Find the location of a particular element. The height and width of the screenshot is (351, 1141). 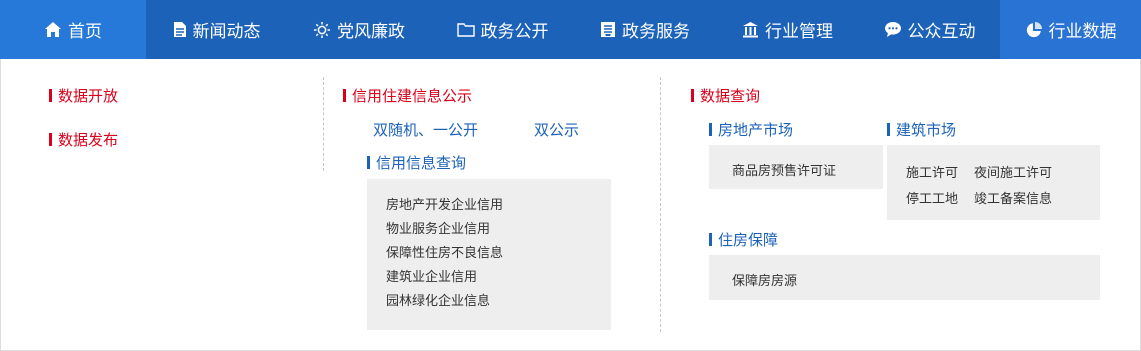

nav-item-label: 行业数据 is located at coordinates (1082, 32).